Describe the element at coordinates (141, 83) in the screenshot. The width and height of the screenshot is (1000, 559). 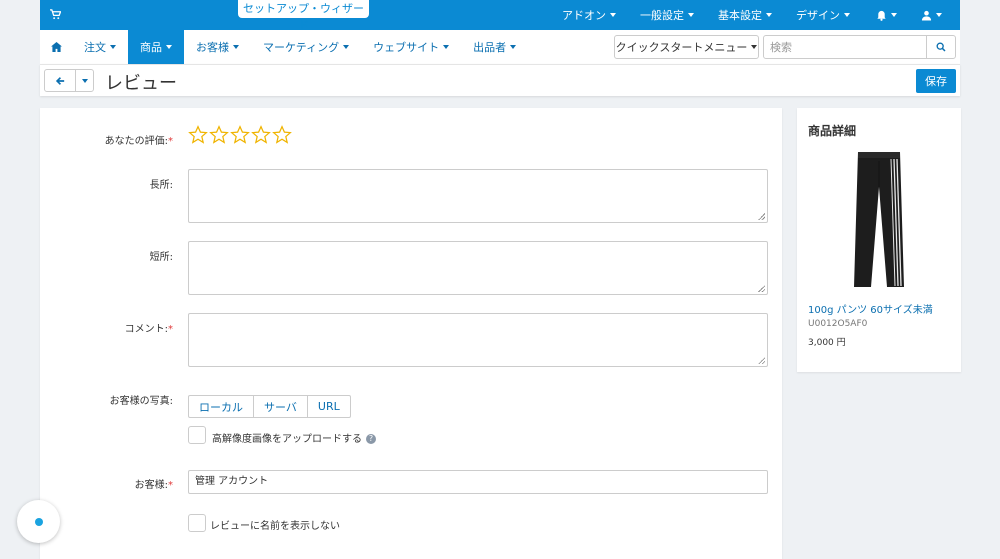
I see `page-title: レビュー` at that location.